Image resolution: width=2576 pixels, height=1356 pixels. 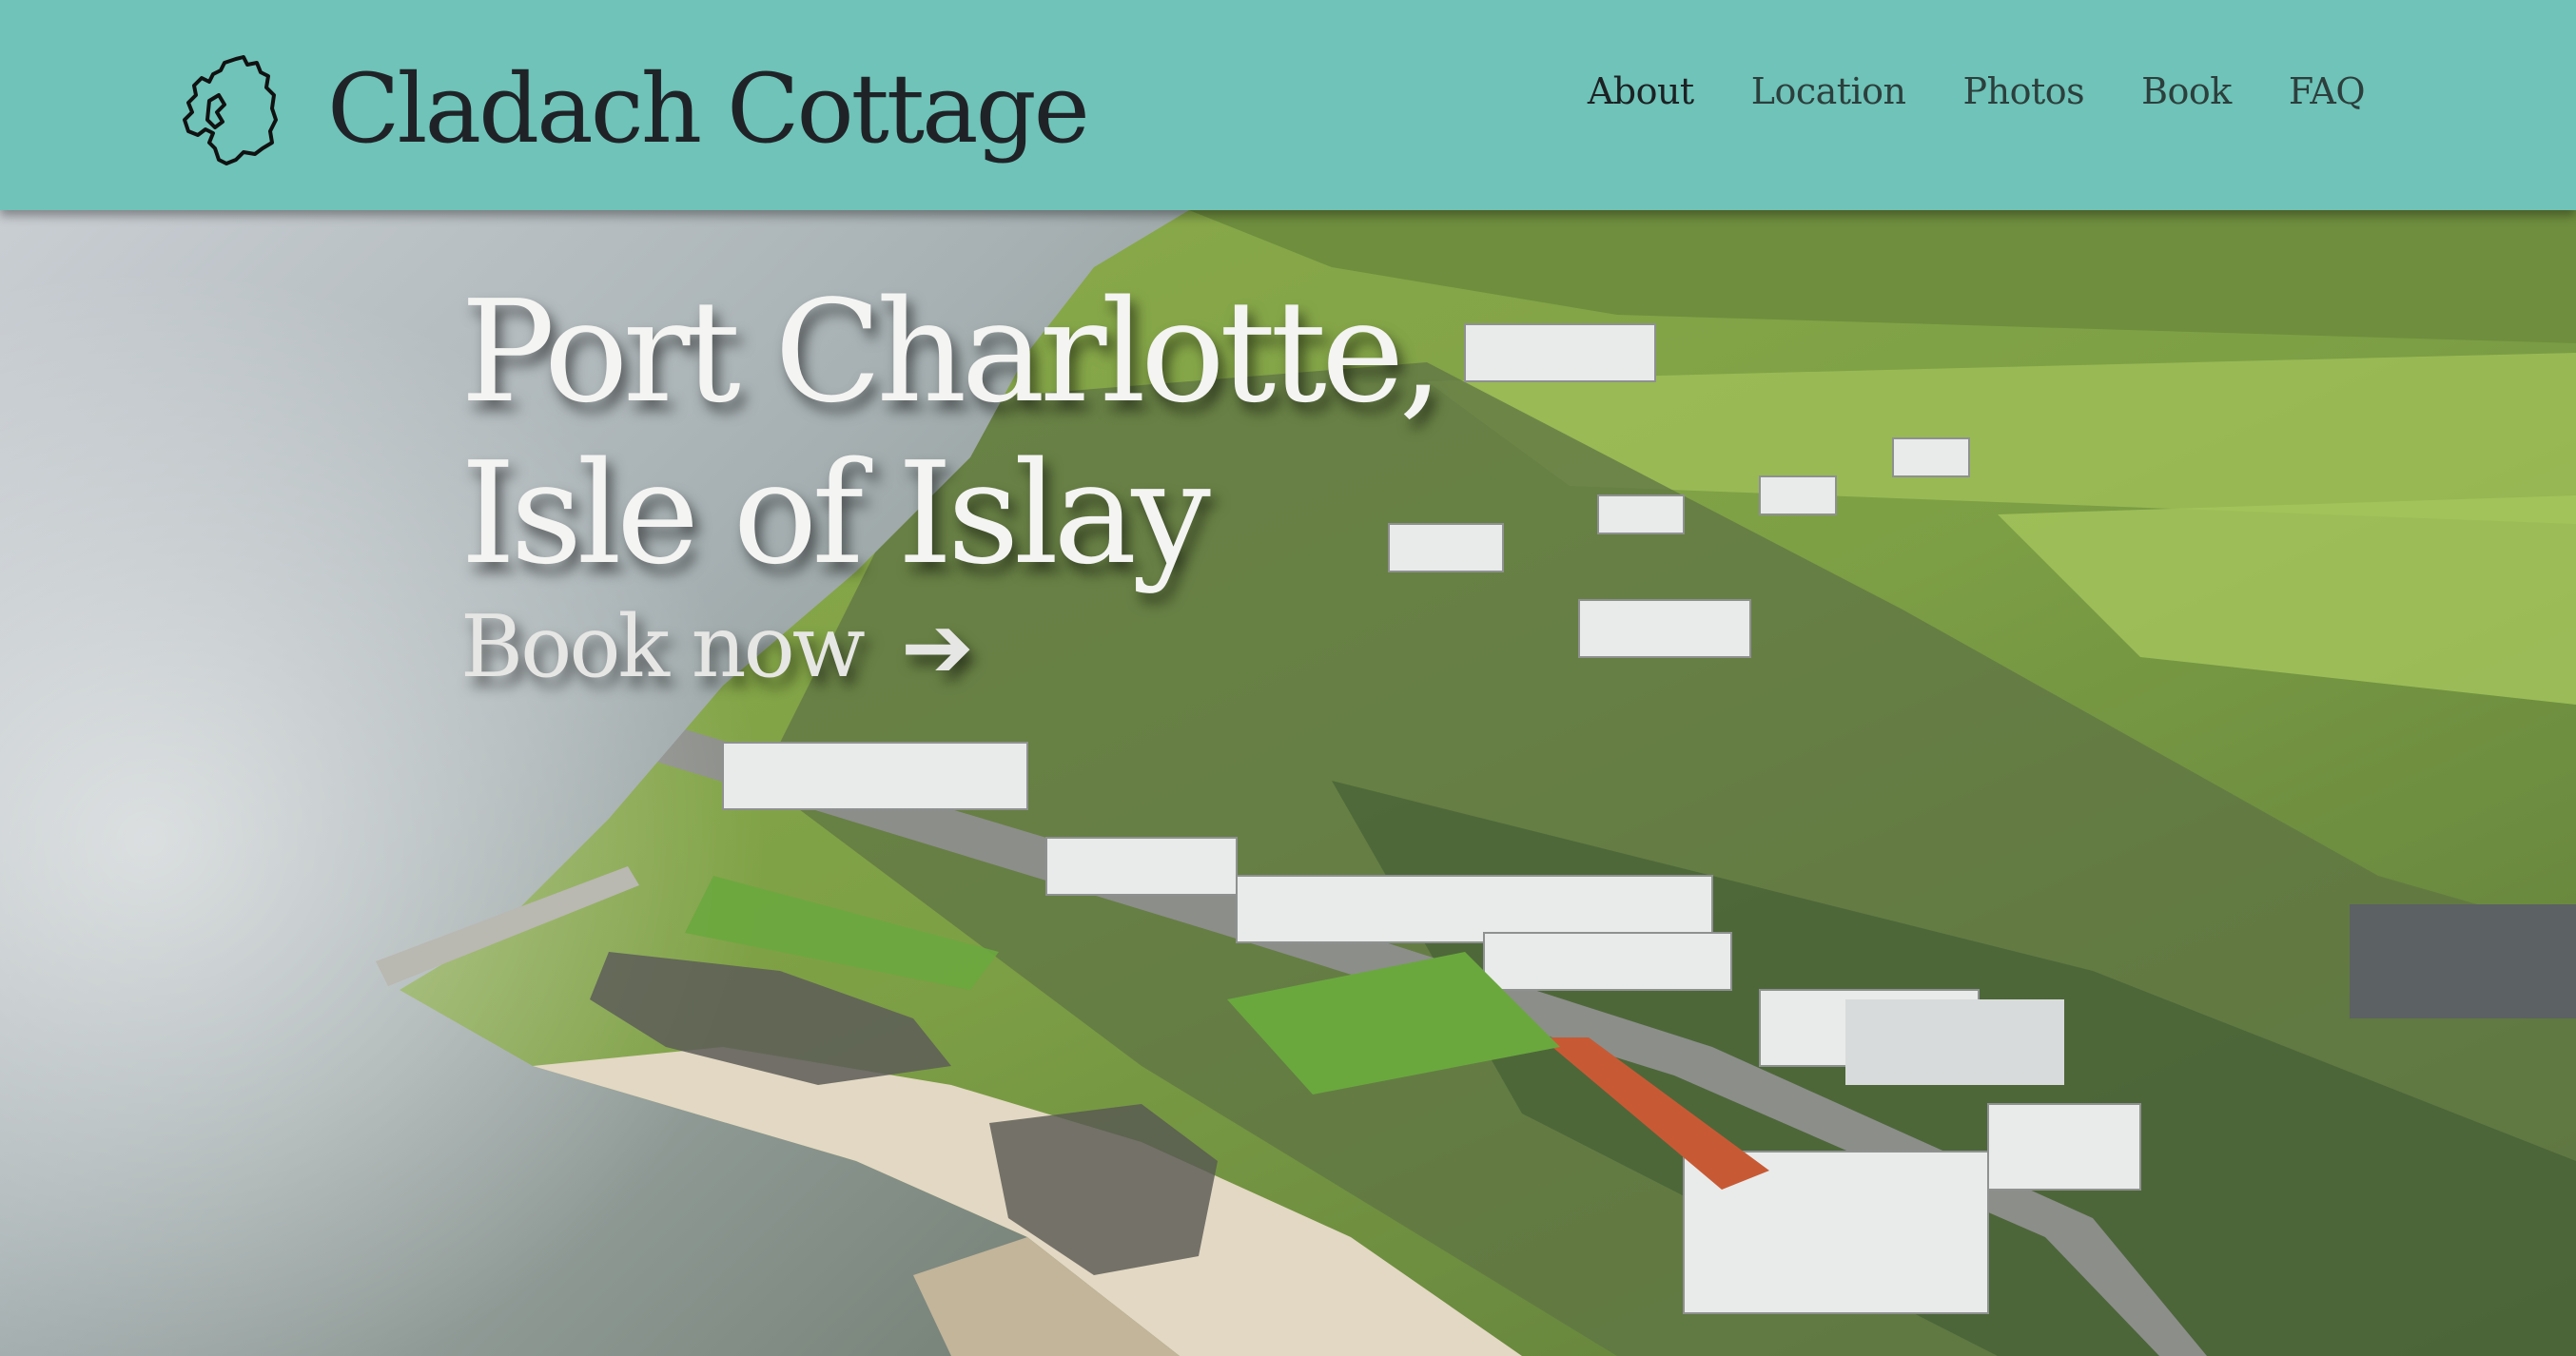 I want to click on brand: Cladach Cottage, so click(x=635, y=109).